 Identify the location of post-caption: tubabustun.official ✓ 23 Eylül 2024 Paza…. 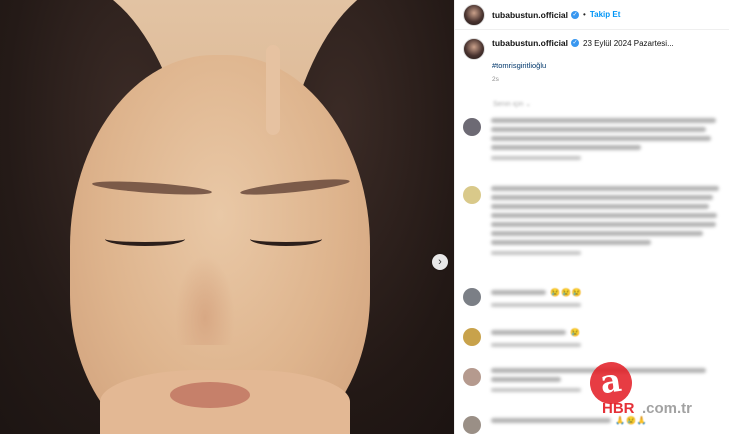
(592, 56).